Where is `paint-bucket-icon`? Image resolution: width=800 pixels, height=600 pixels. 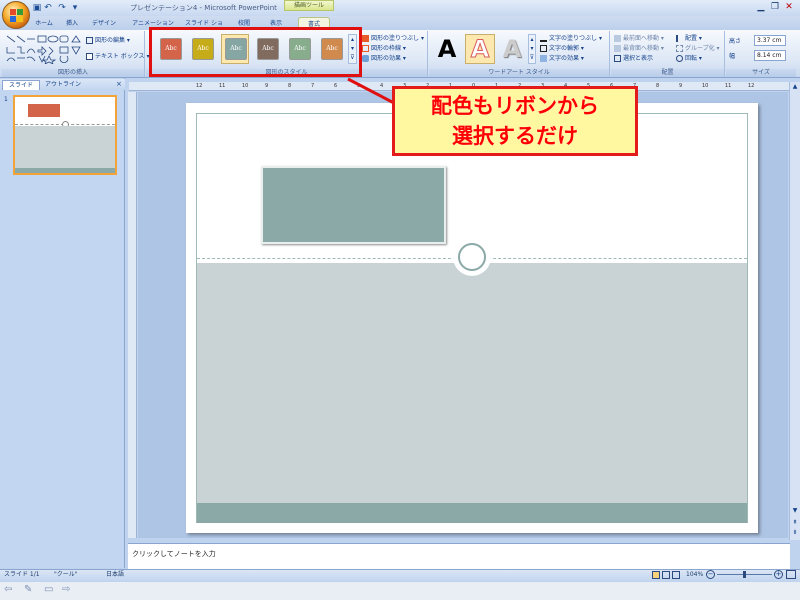 paint-bucket-icon is located at coordinates (365, 38).